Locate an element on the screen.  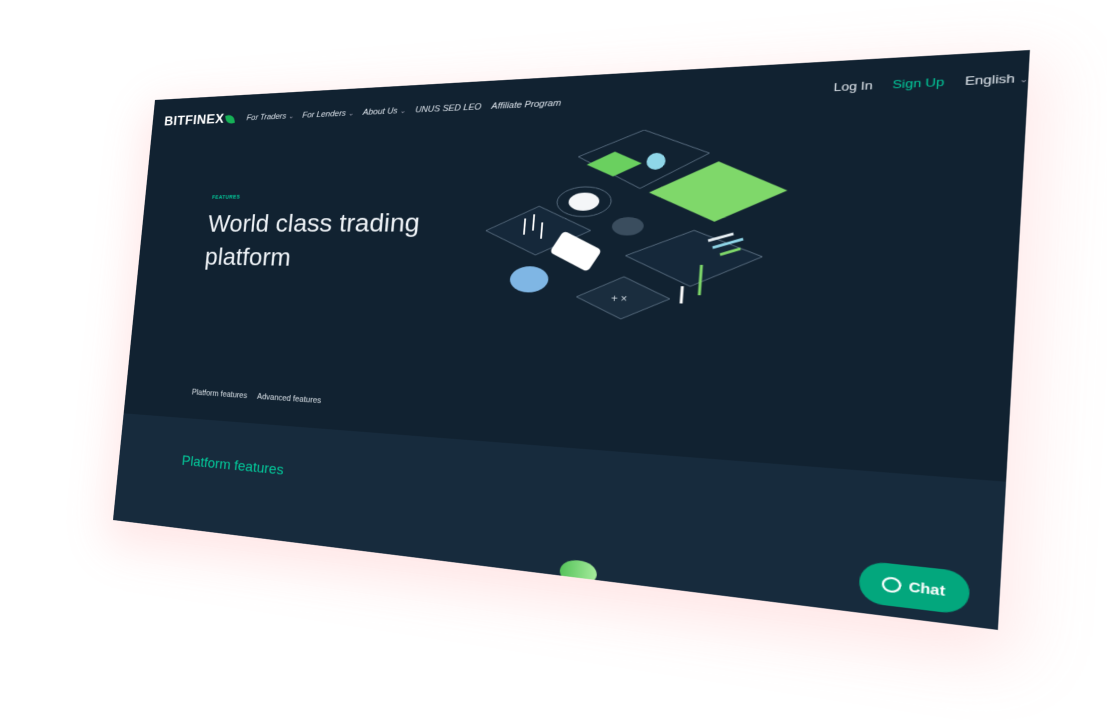
nav-about-us: About Us ⌄ is located at coordinates (384, 111).